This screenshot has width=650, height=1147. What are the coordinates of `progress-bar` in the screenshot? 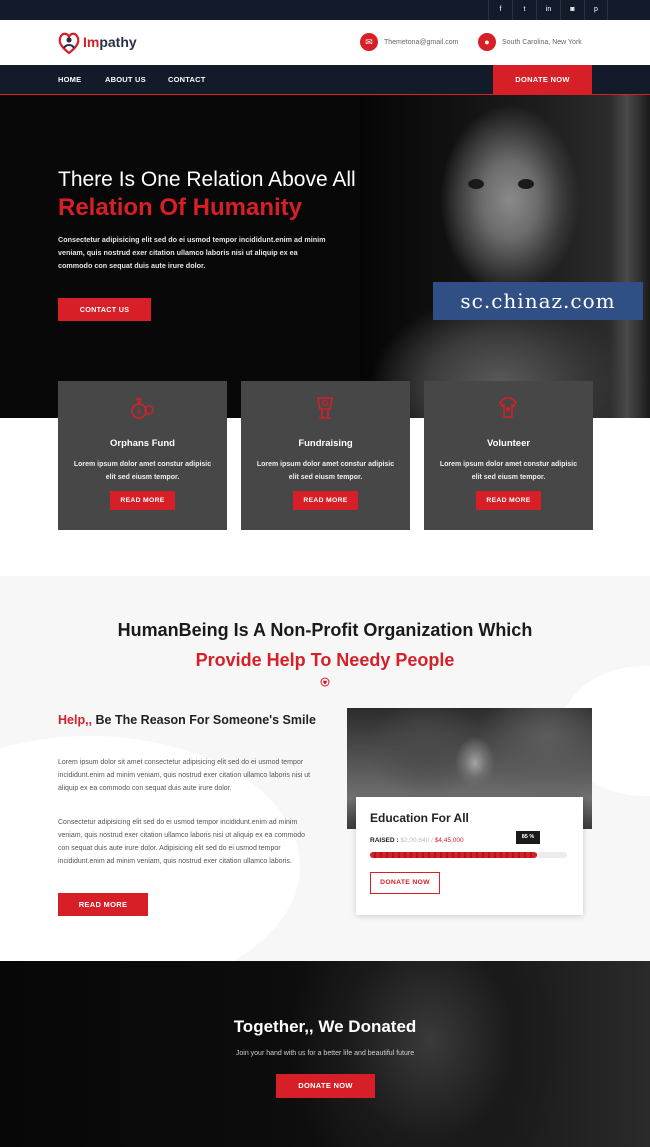 It's located at (468, 855).